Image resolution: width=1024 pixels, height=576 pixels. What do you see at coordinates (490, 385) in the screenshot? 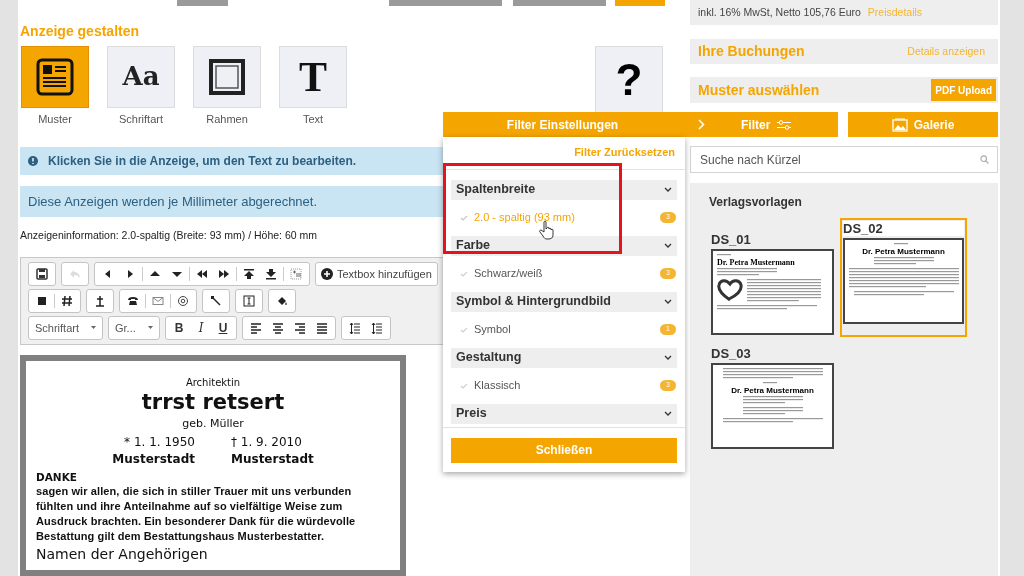
I see `filter-option: Klassisch` at bounding box center [490, 385].